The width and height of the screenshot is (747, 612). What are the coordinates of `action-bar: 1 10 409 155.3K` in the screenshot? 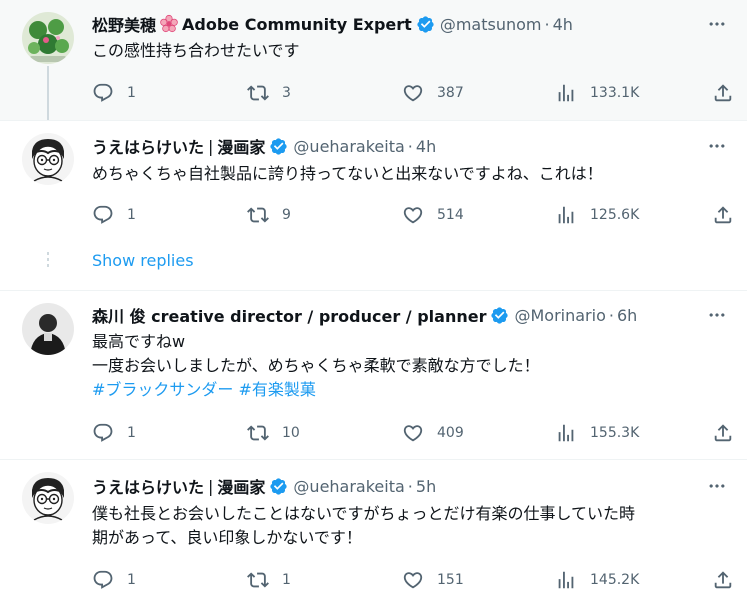 It's located at (416, 433).